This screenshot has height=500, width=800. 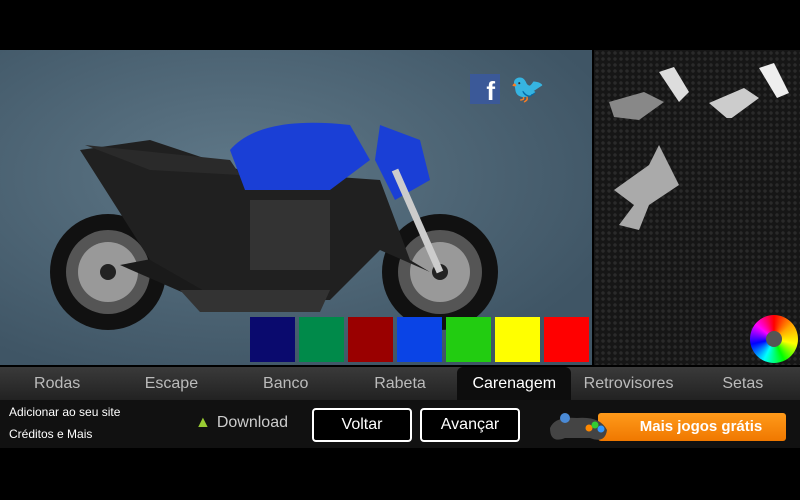 I want to click on more-games-button: Mais jogos grátis, so click(x=692, y=427).